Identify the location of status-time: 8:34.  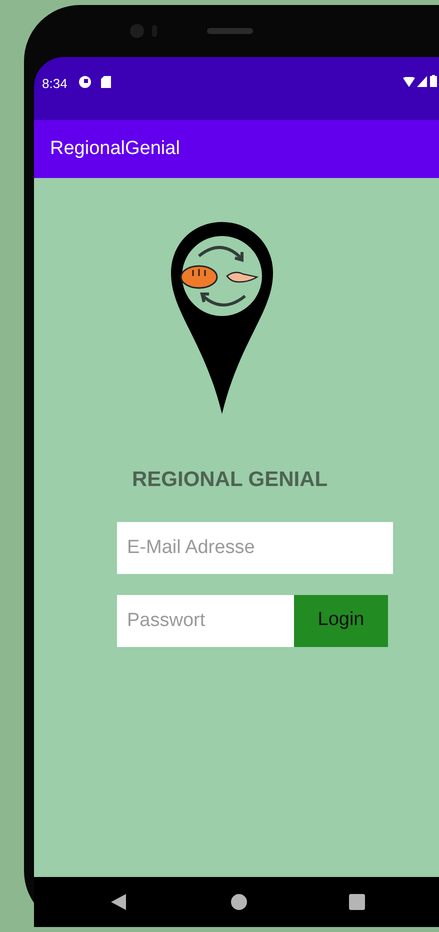
(55, 84).